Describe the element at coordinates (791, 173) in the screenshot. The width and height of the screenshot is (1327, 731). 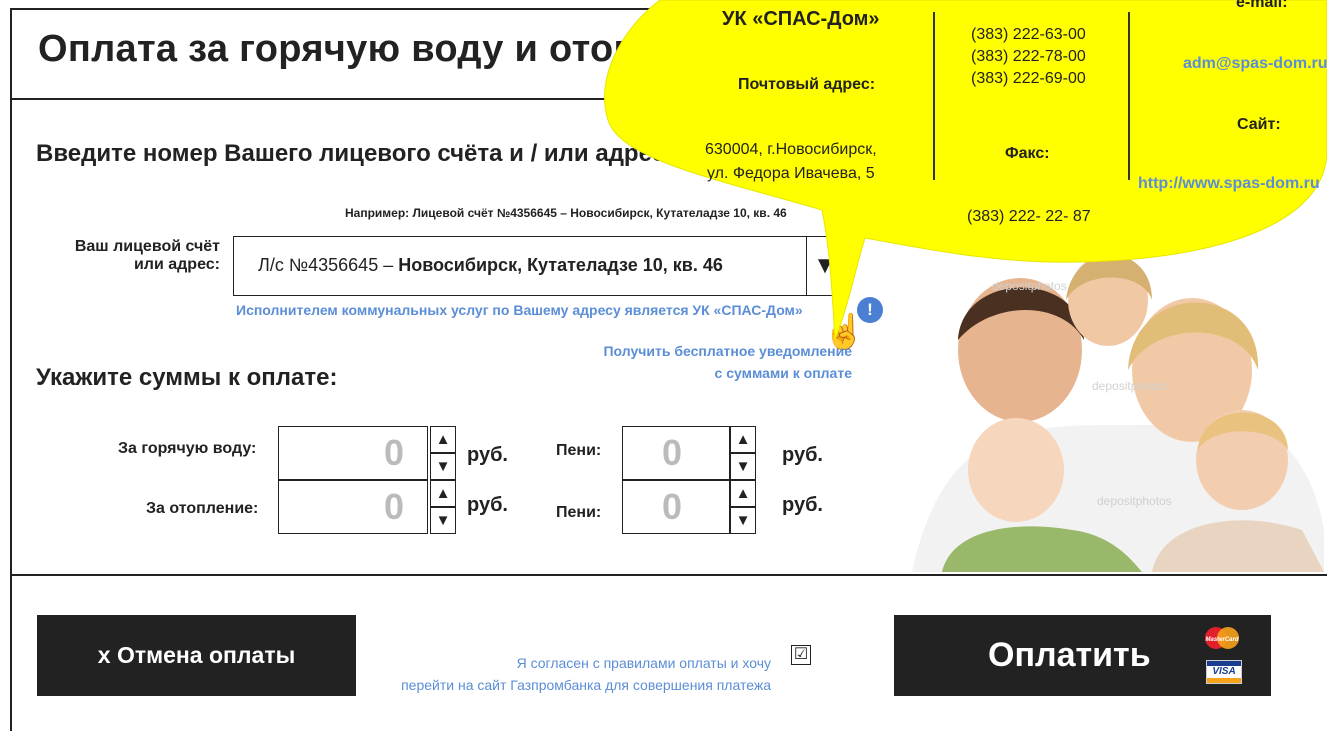
I see `bubble-address-line2: ул. Федора Ивачева, 5` at that location.